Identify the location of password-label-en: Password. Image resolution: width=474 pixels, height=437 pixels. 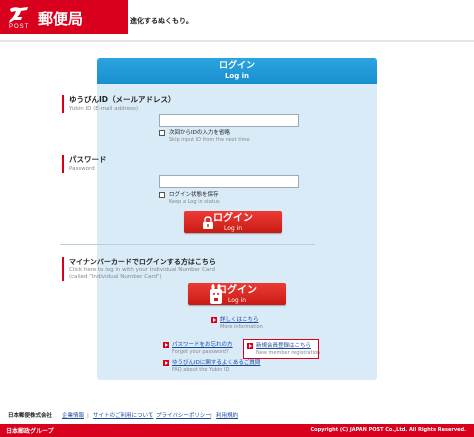
(82, 169).